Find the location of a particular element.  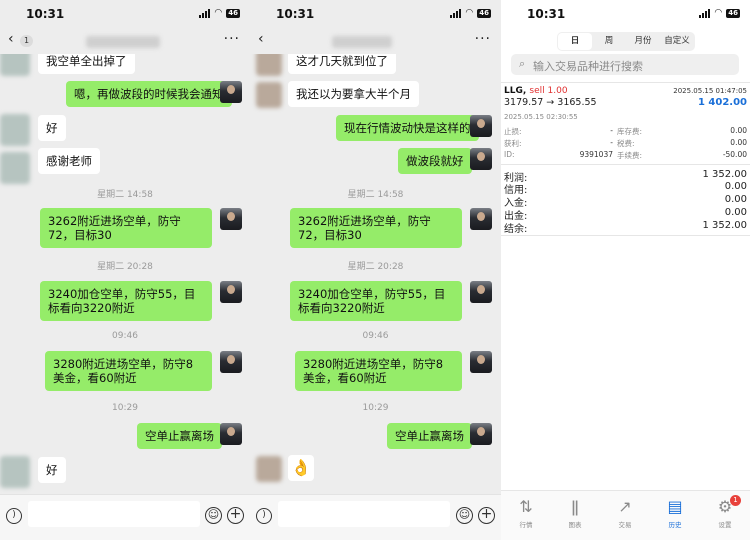

summary-withdraw-value: 0.00 is located at coordinates (735, 212).